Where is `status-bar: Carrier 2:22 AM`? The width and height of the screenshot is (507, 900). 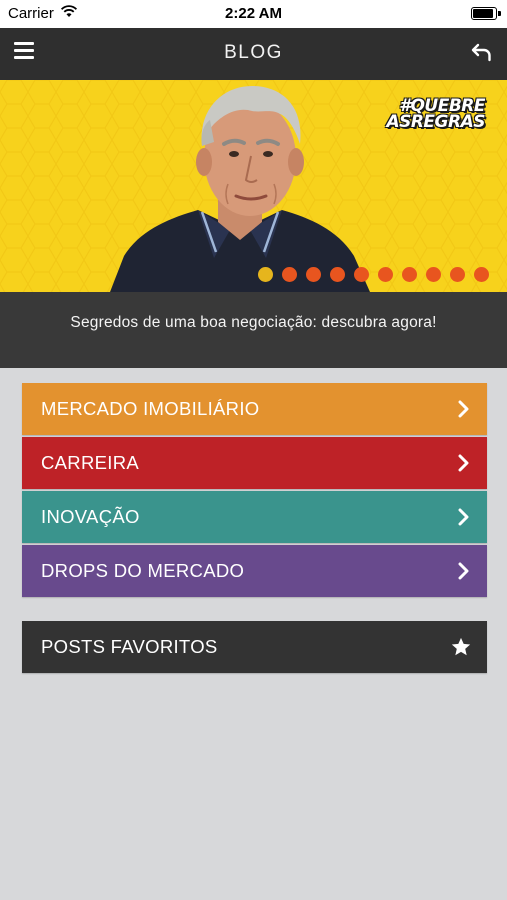
status-bar: Carrier 2:22 AM is located at coordinates (253, 14).